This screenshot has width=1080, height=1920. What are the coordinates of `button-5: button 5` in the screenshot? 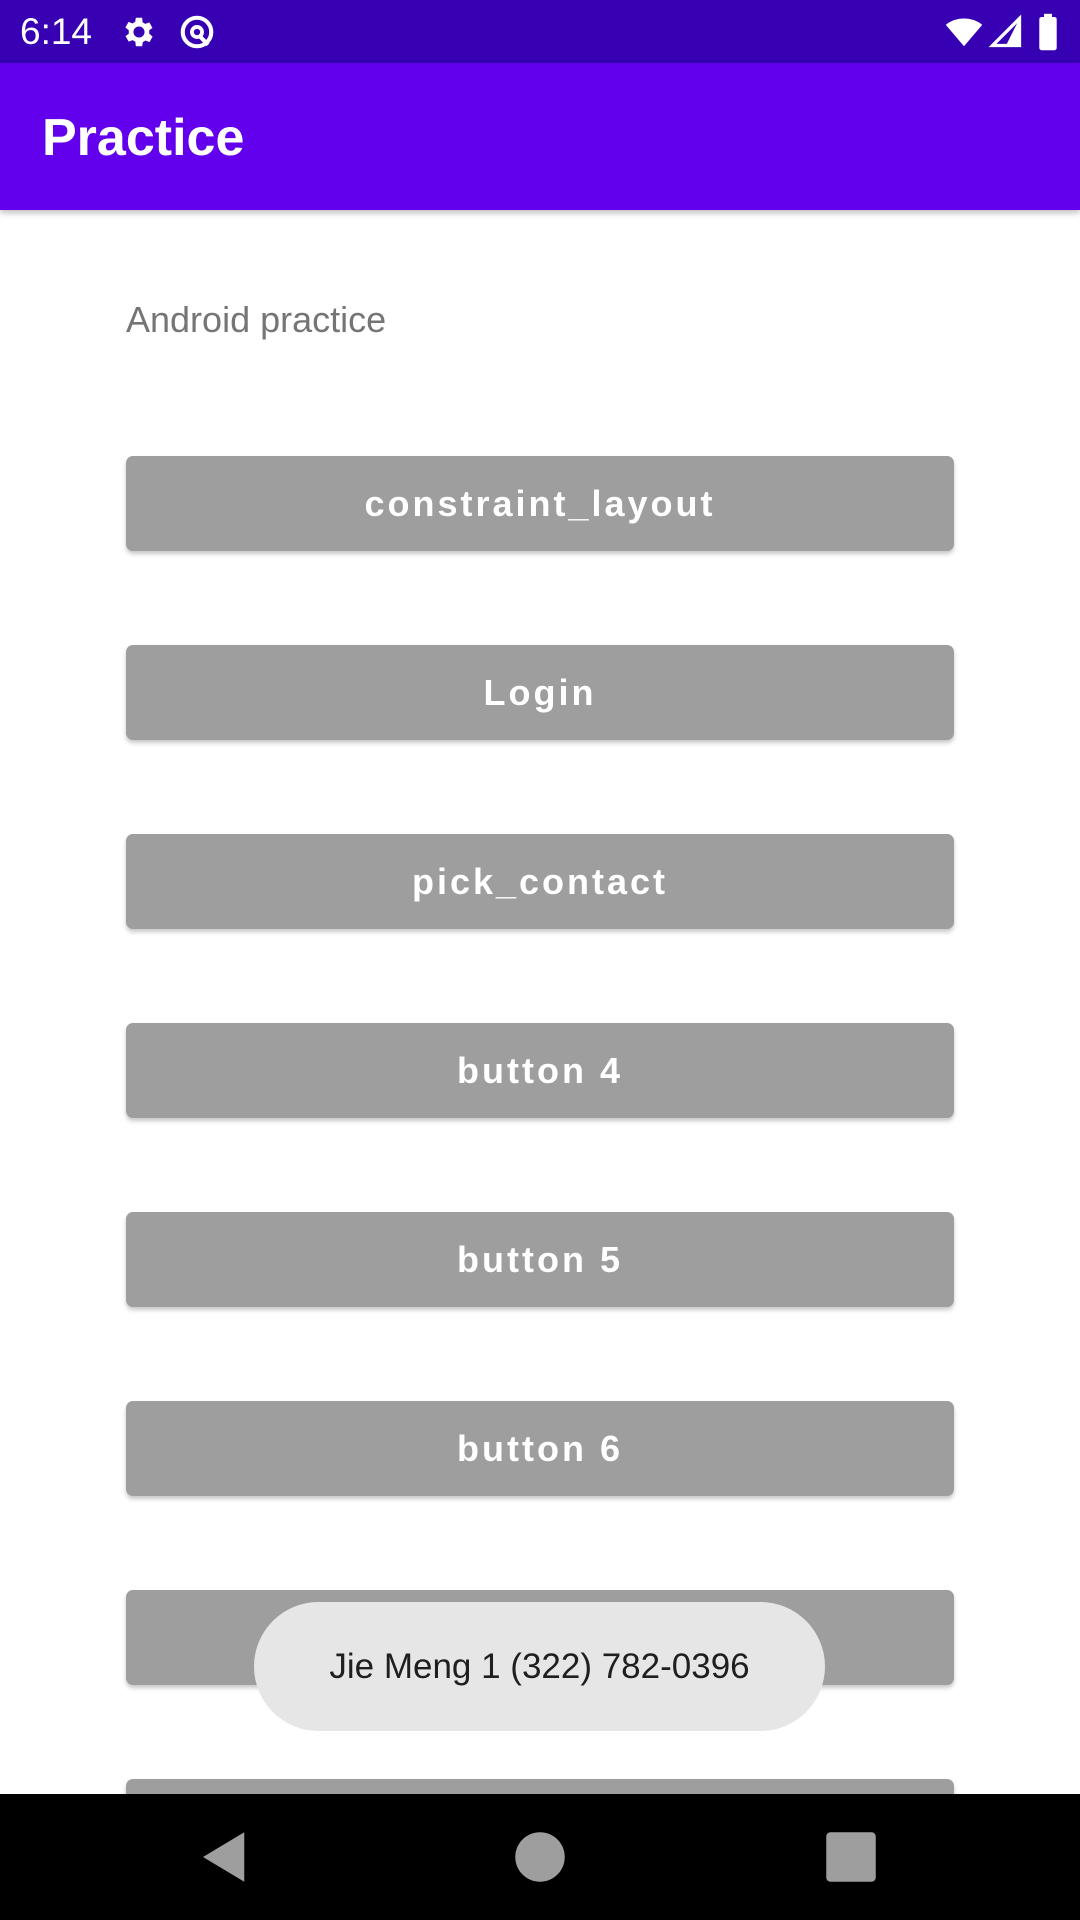 It's located at (540, 1259).